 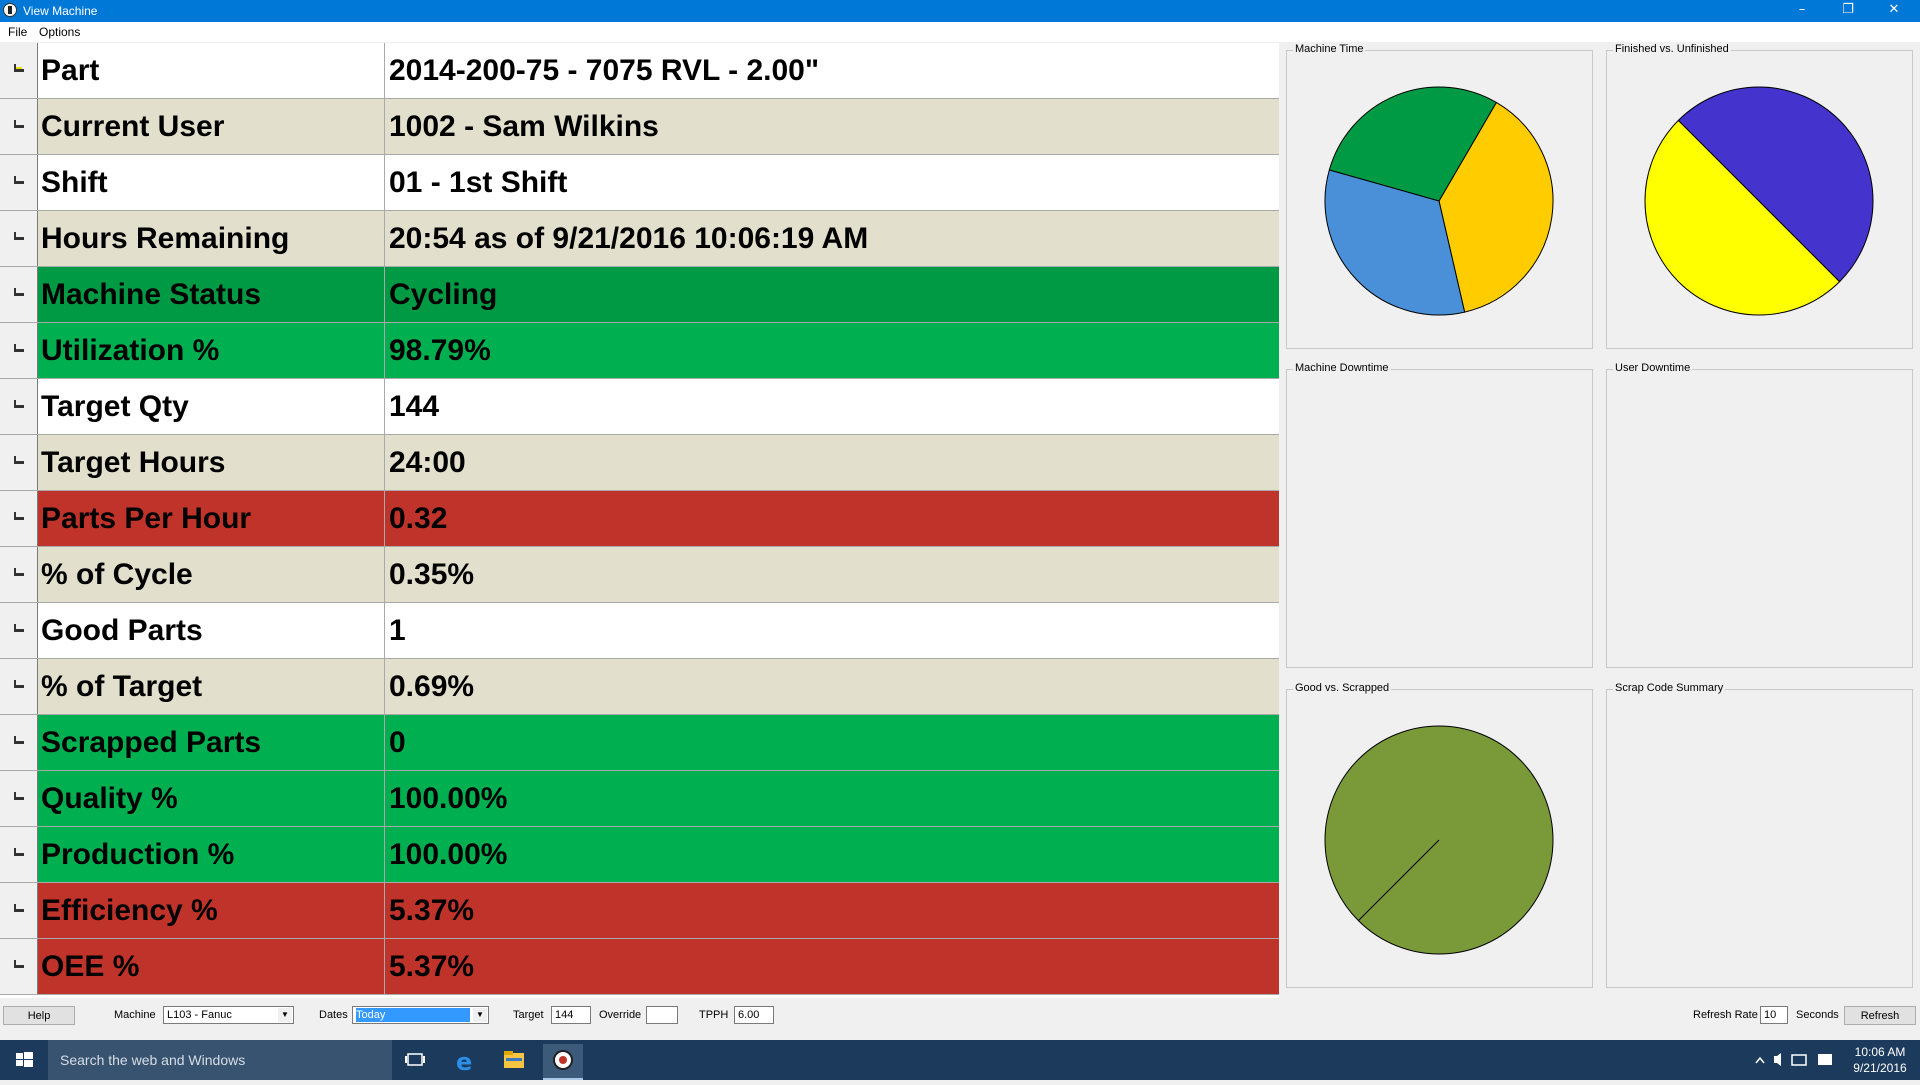 What do you see at coordinates (1880, 1015) in the screenshot?
I see `refresh-button: Refresh` at bounding box center [1880, 1015].